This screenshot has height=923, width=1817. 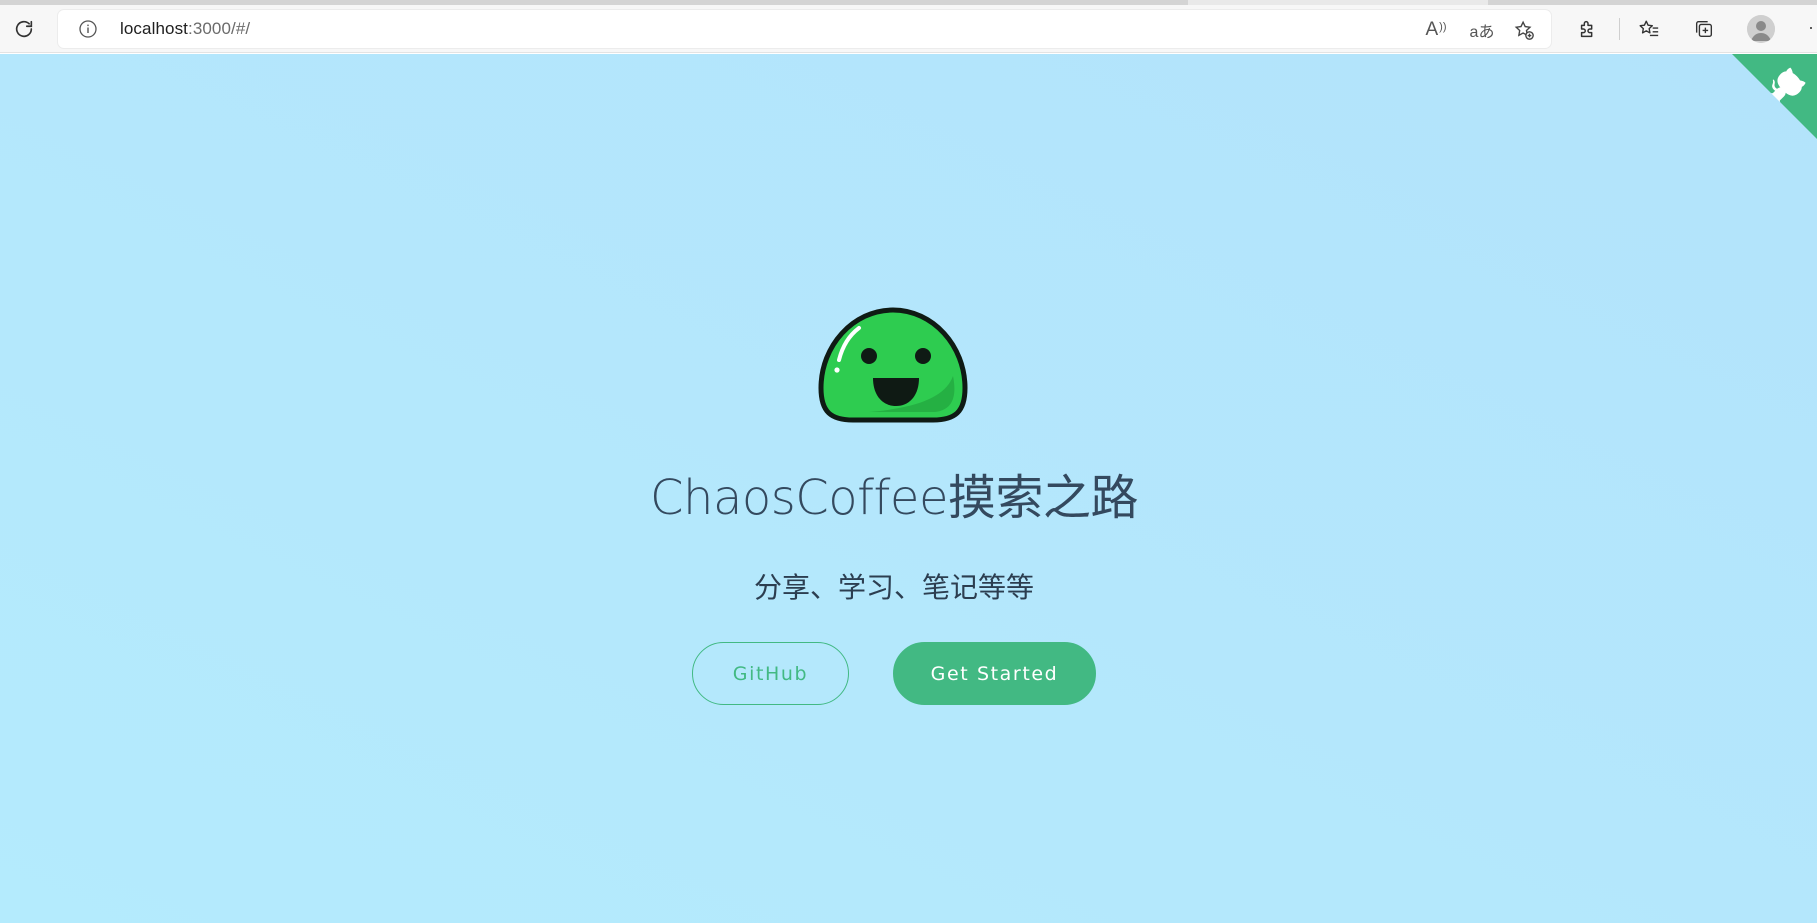 I want to click on read-aloud-glyph: A, so click(x=1432, y=29).